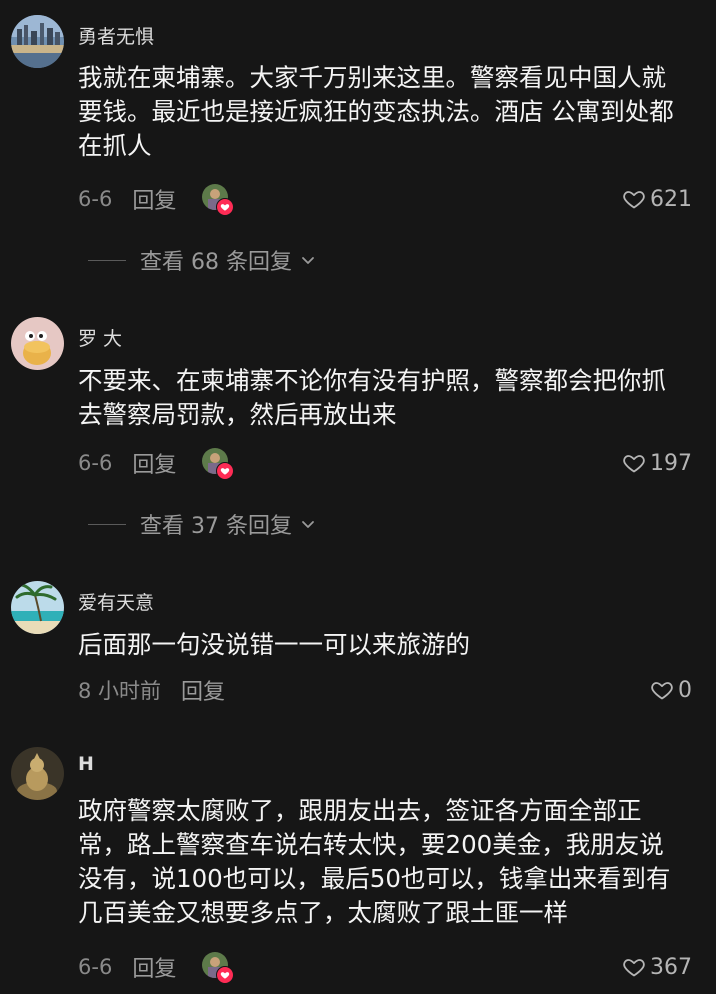 Image resolution: width=716 pixels, height=994 pixels. I want to click on cartoon-cookie-avatar-icon, so click(37, 343).